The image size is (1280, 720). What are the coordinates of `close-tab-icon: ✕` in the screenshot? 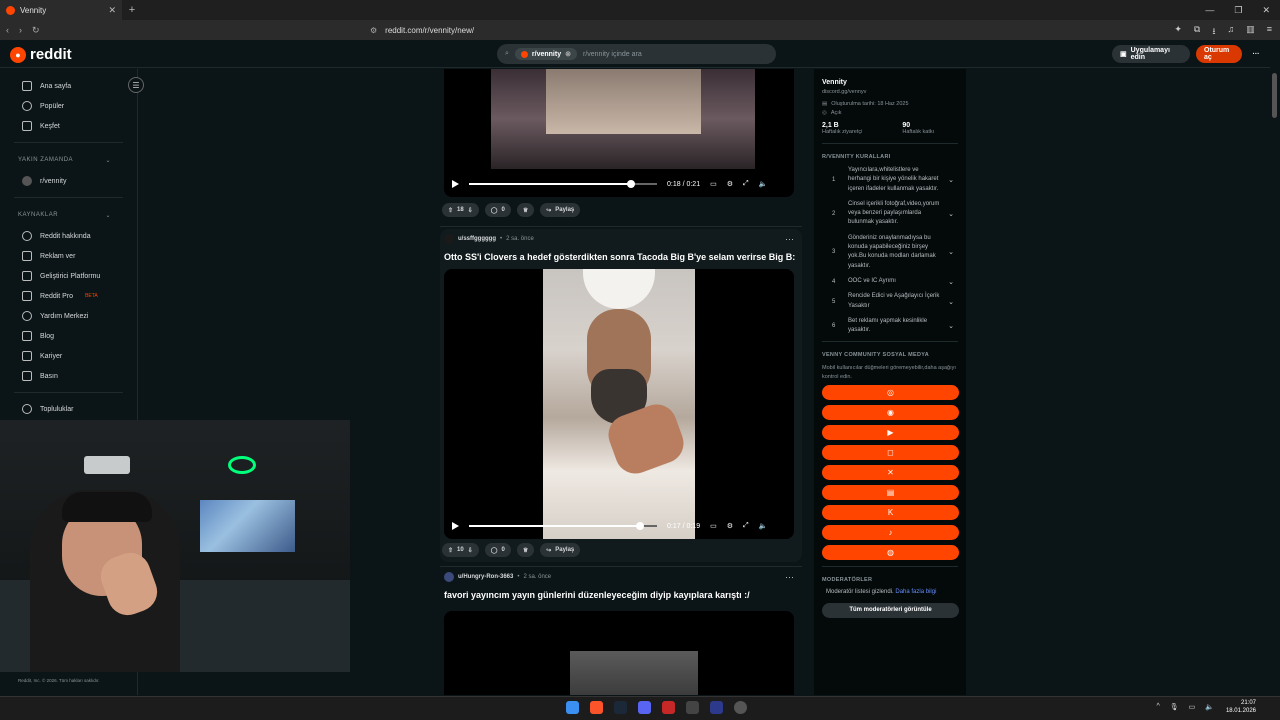 It's located at (112, 10).